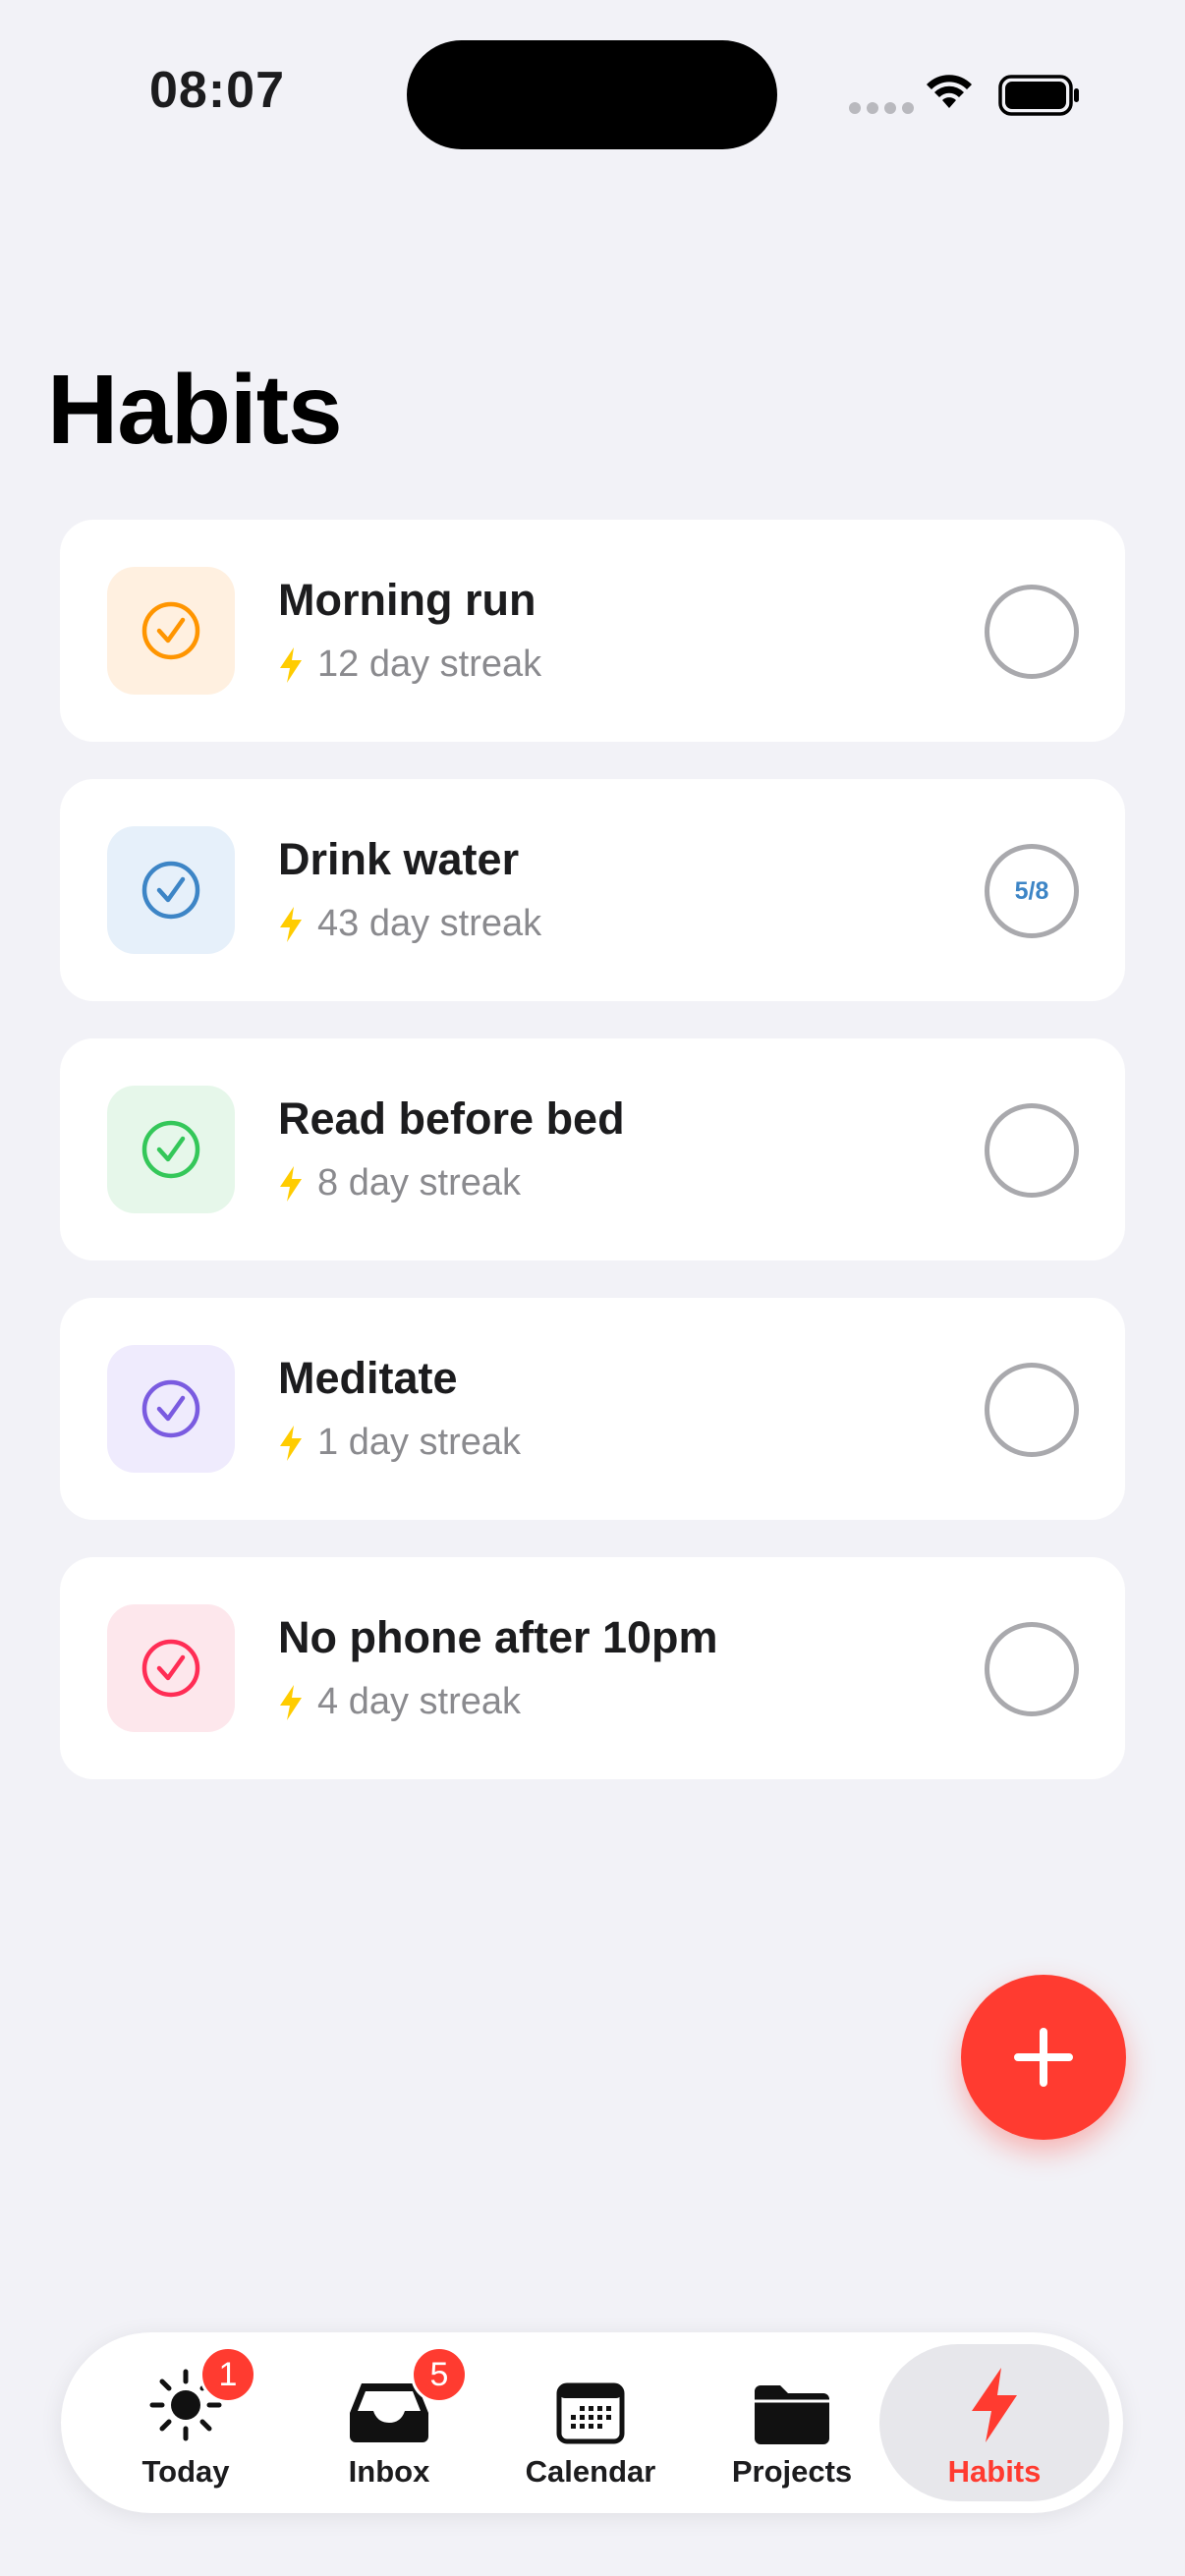 The image size is (1185, 2576). I want to click on folder-icon, so click(792, 2414).